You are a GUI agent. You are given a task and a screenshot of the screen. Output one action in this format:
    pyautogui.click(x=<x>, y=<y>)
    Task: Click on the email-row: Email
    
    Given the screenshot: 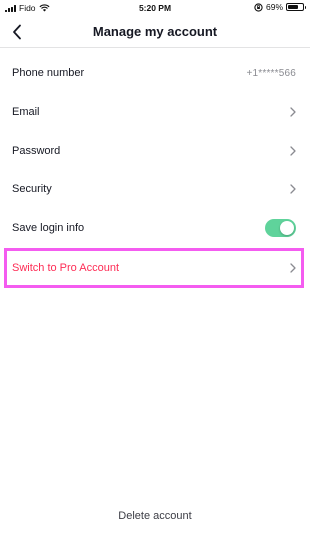 What is the action you would take?
    pyautogui.click(x=155, y=112)
    